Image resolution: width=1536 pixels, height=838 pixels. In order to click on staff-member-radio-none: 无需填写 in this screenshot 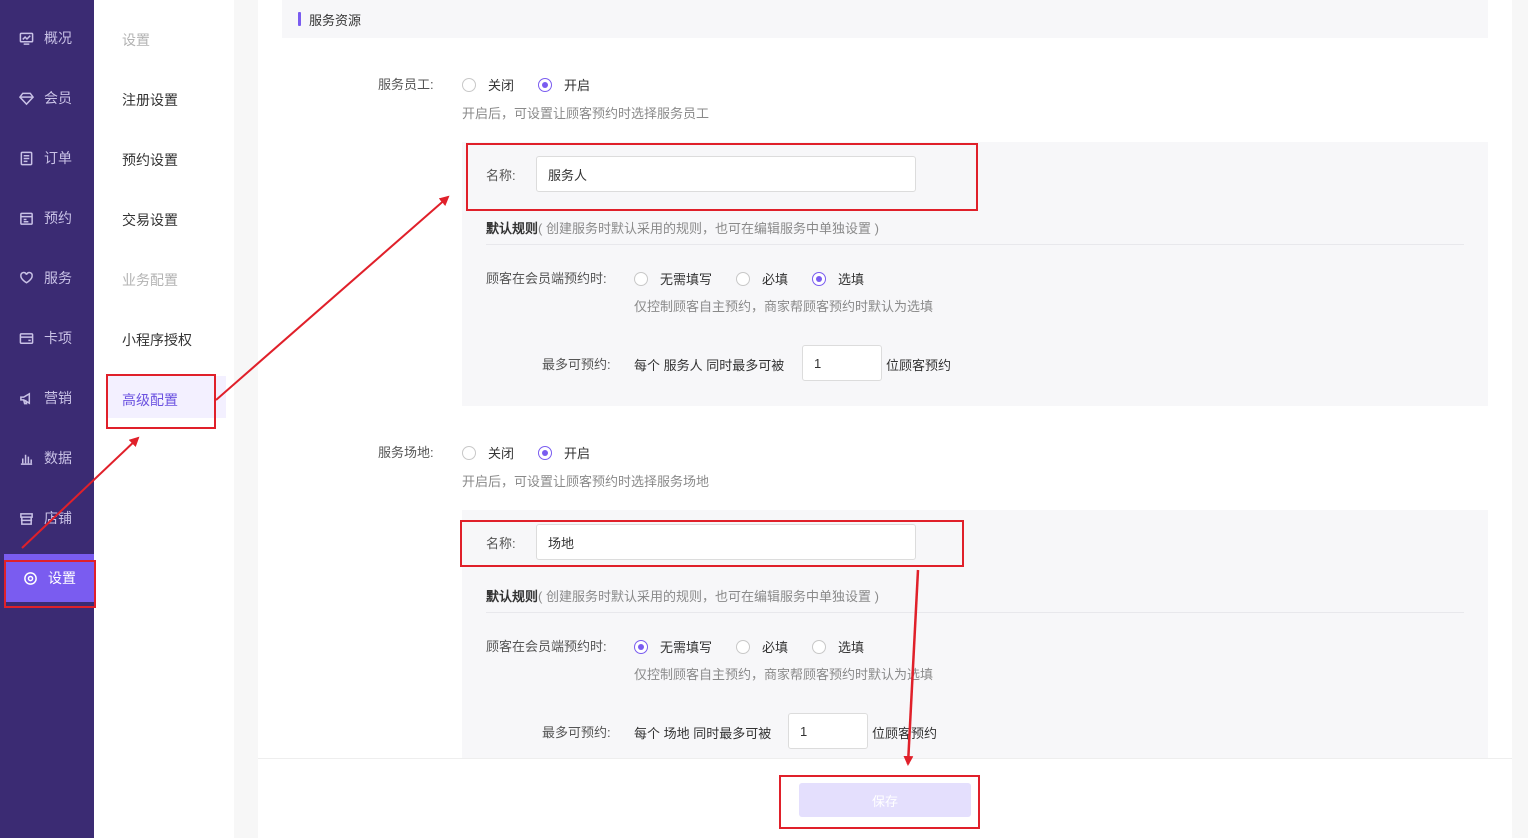, I will do `click(673, 278)`.